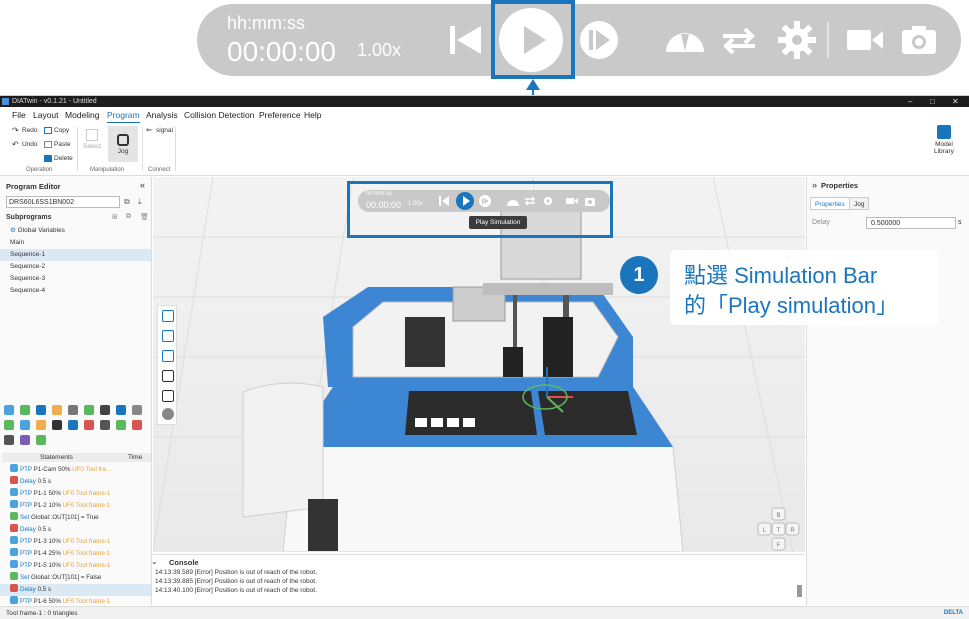  What do you see at coordinates (168, 376) in the screenshot?
I see `grid-view-icon` at bounding box center [168, 376].